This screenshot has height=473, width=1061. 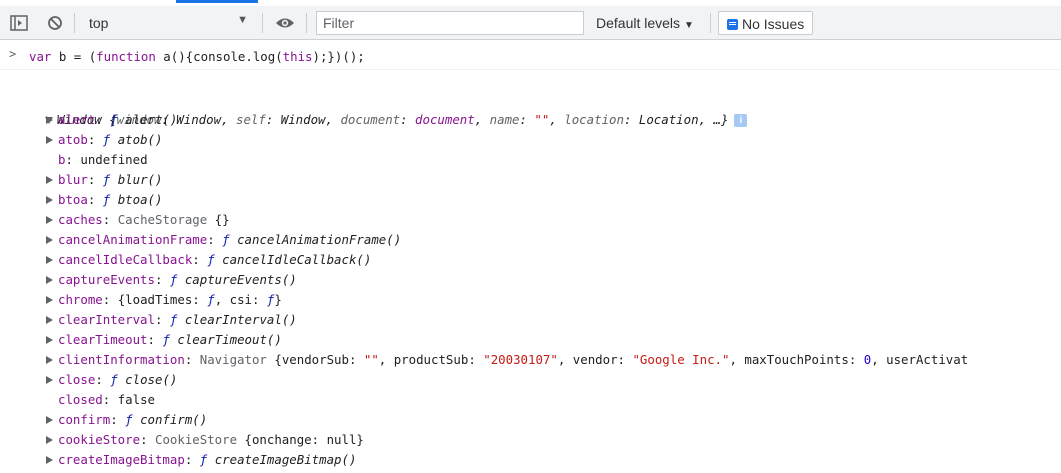 What do you see at coordinates (80, 399) in the screenshot?
I see `property-key: closed` at bounding box center [80, 399].